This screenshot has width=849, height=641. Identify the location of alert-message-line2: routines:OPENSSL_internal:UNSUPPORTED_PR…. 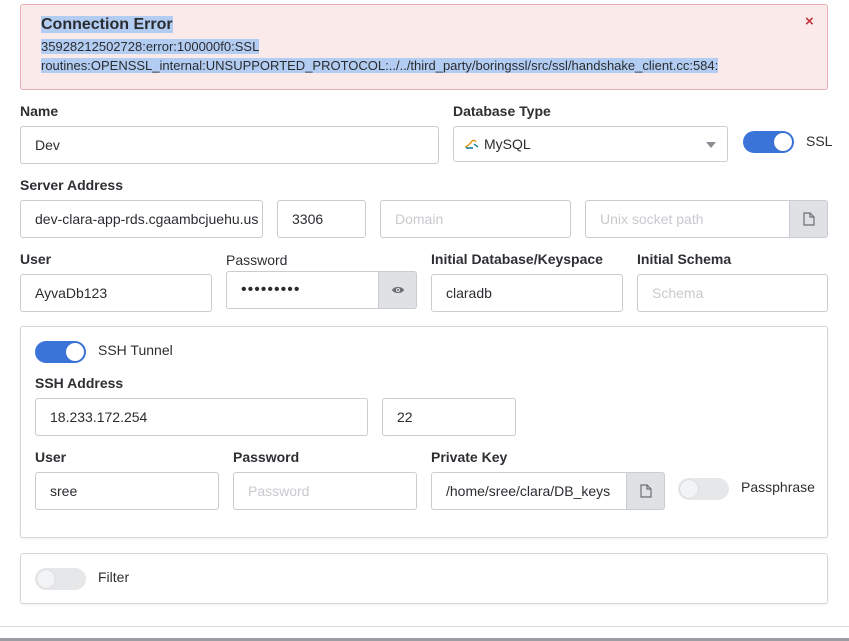
(380, 65).